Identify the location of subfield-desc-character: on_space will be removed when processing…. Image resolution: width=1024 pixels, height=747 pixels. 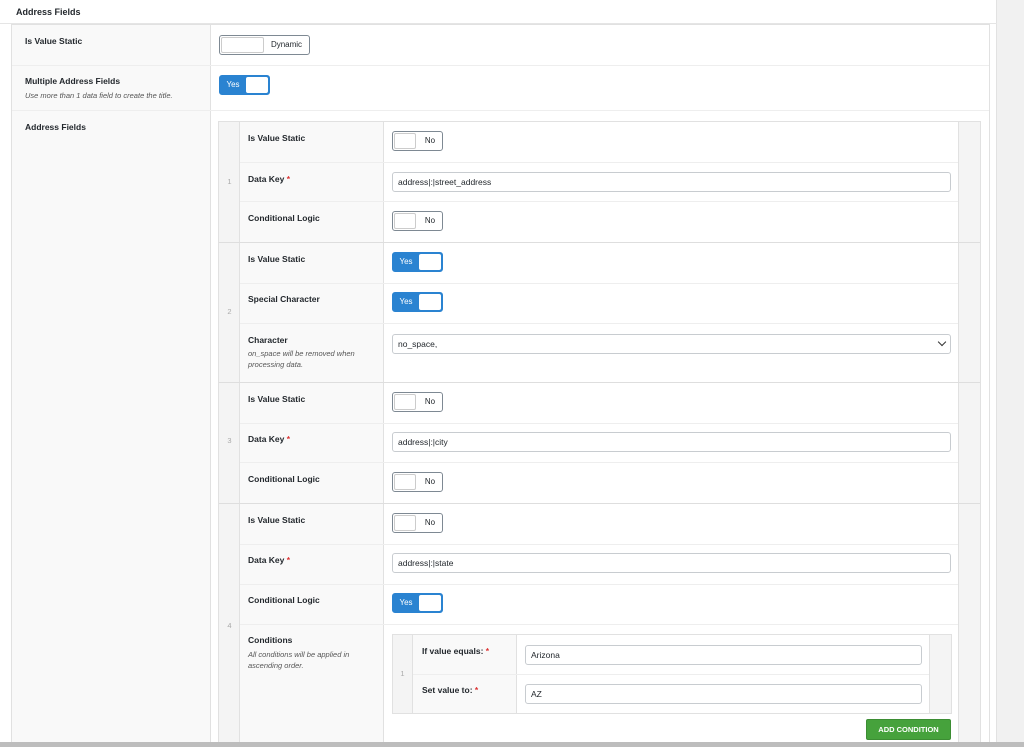
(301, 359).